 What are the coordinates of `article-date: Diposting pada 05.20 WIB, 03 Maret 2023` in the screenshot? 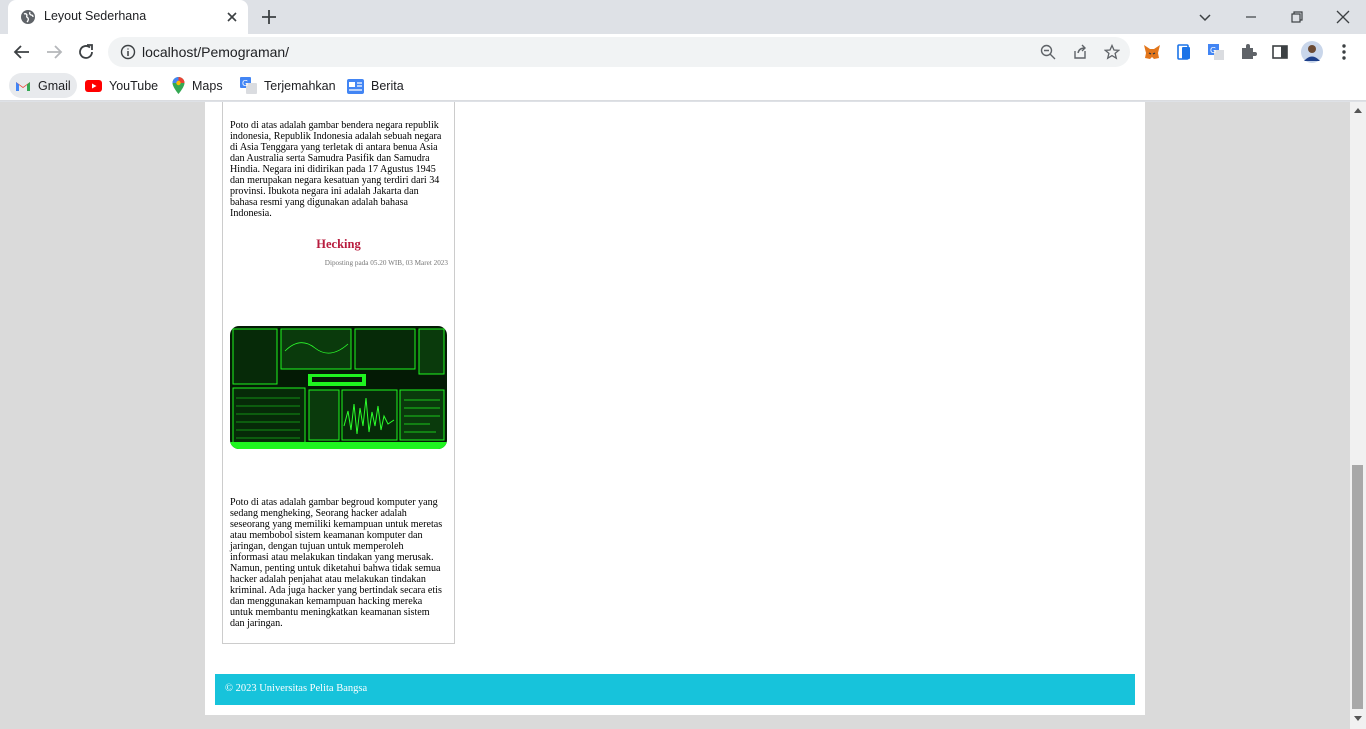 It's located at (386, 263).